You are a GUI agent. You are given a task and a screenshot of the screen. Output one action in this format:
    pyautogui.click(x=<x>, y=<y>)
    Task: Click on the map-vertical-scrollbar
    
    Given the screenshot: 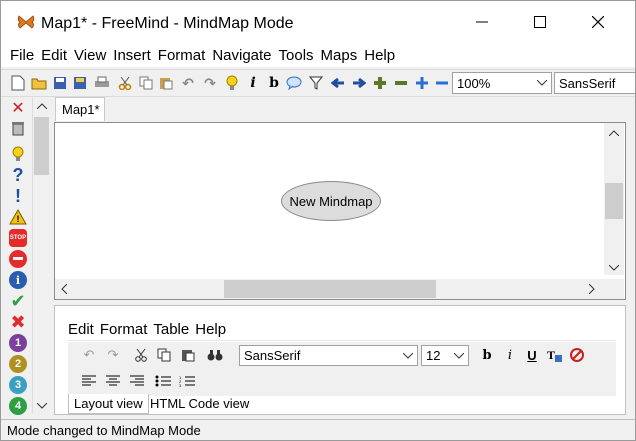 What is the action you would take?
    pyautogui.click(x=614, y=199)
    